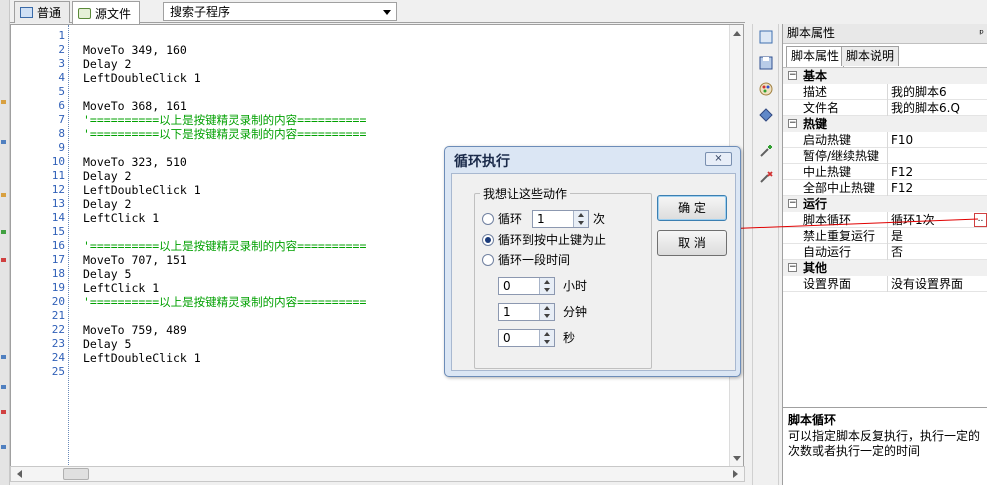 The width and height of the screenshot is (987, 485). Describe the element at coordinates (925, 108) in the screenshot. I see `property-value: 我的脚本6.Q` at that location.